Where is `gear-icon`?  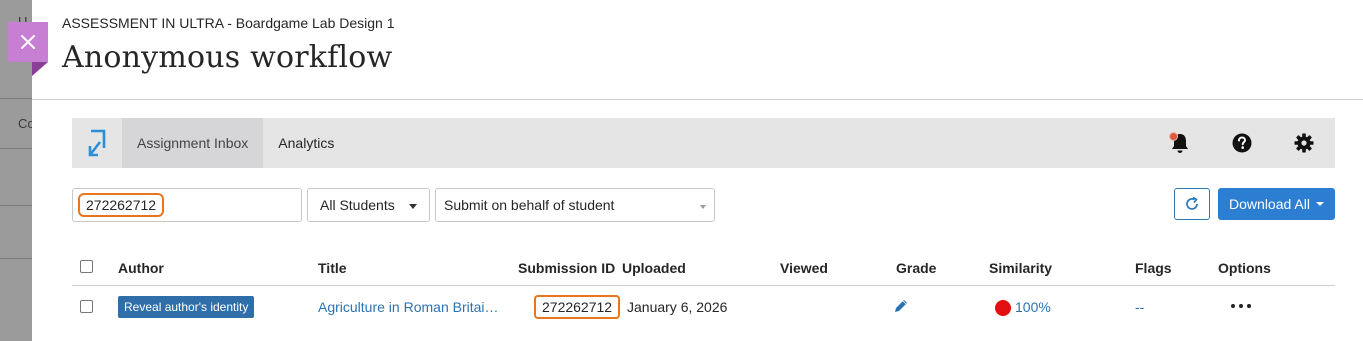
gear-icon is located at coordinates (1304, 143).